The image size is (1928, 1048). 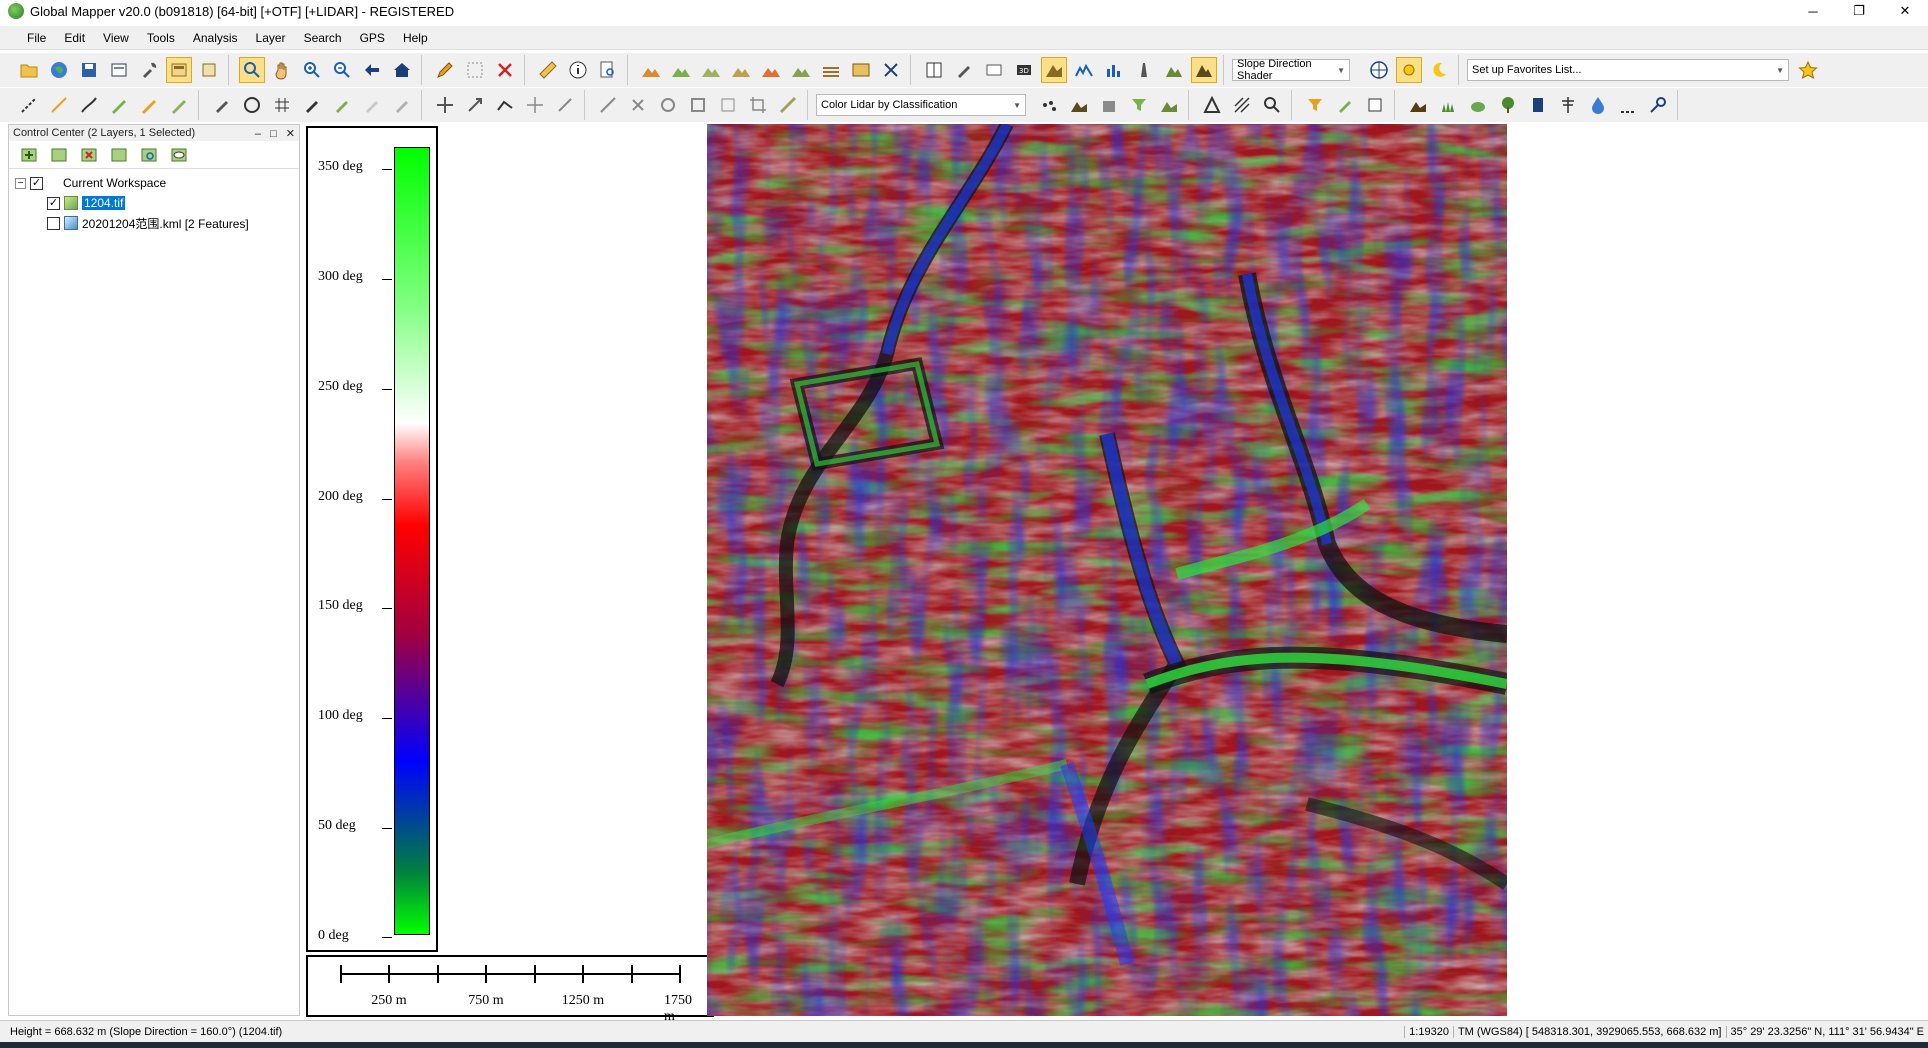 I want to click on info-icon, so click(x=578, y=70).